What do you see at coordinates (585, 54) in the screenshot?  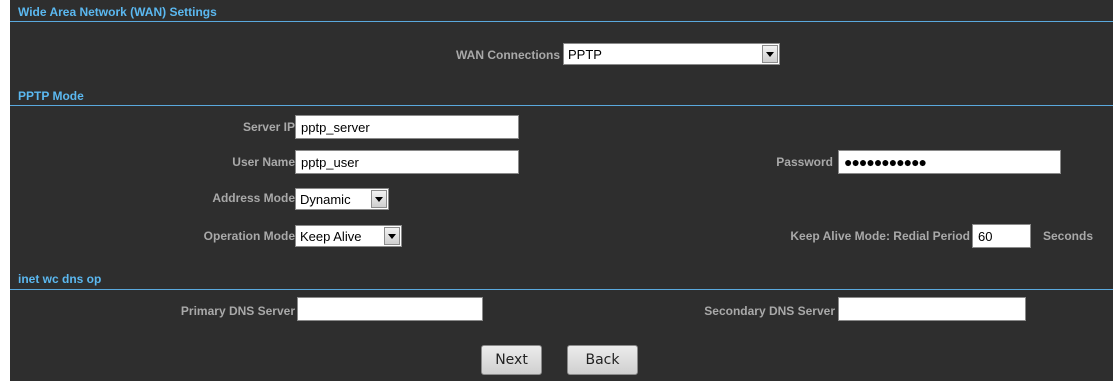 I see `wan-connections-value: PPTP` at bounding box center [585, 54].